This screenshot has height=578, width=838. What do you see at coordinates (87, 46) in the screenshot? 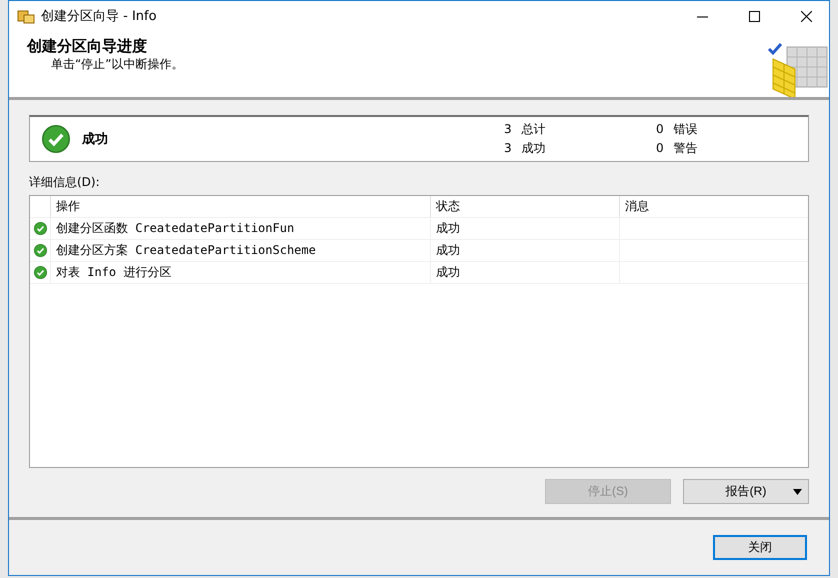
I see `page-title: 创建分区向导进度` at bounding box center [87, 46].